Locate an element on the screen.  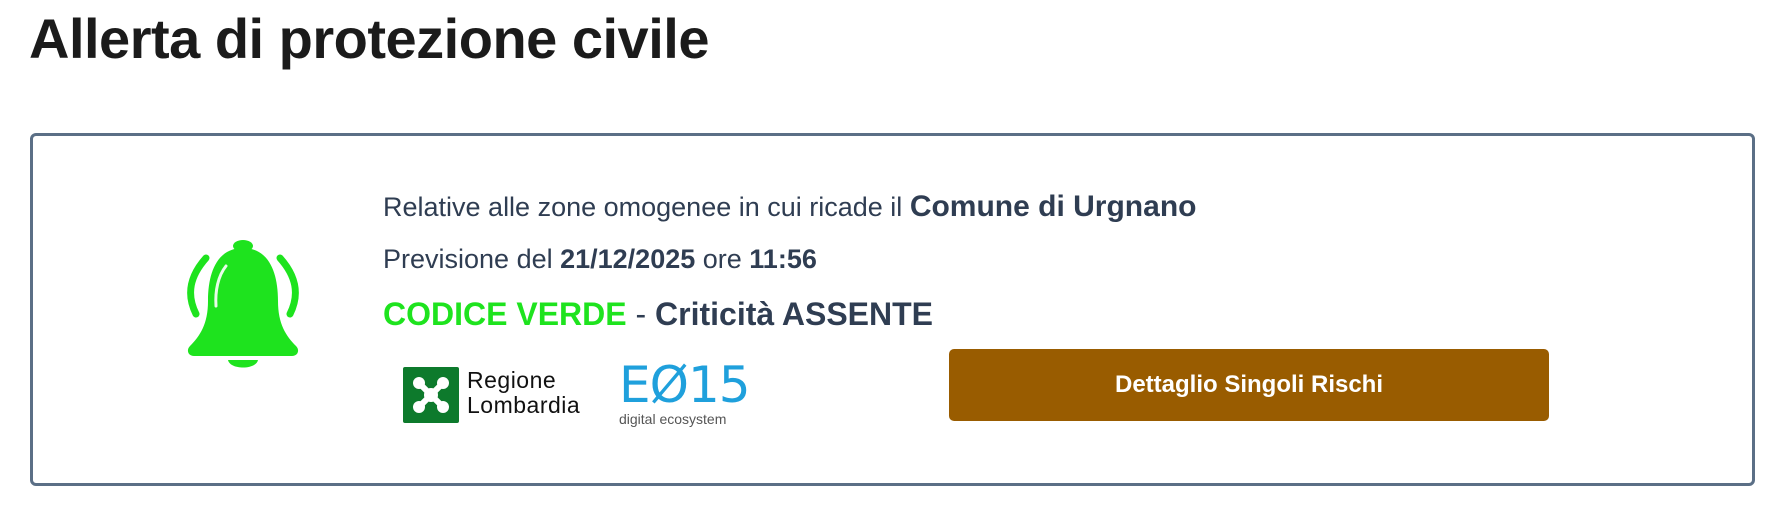
lombardia-text: Regione Lombardia is located at coordinates (523, 393).